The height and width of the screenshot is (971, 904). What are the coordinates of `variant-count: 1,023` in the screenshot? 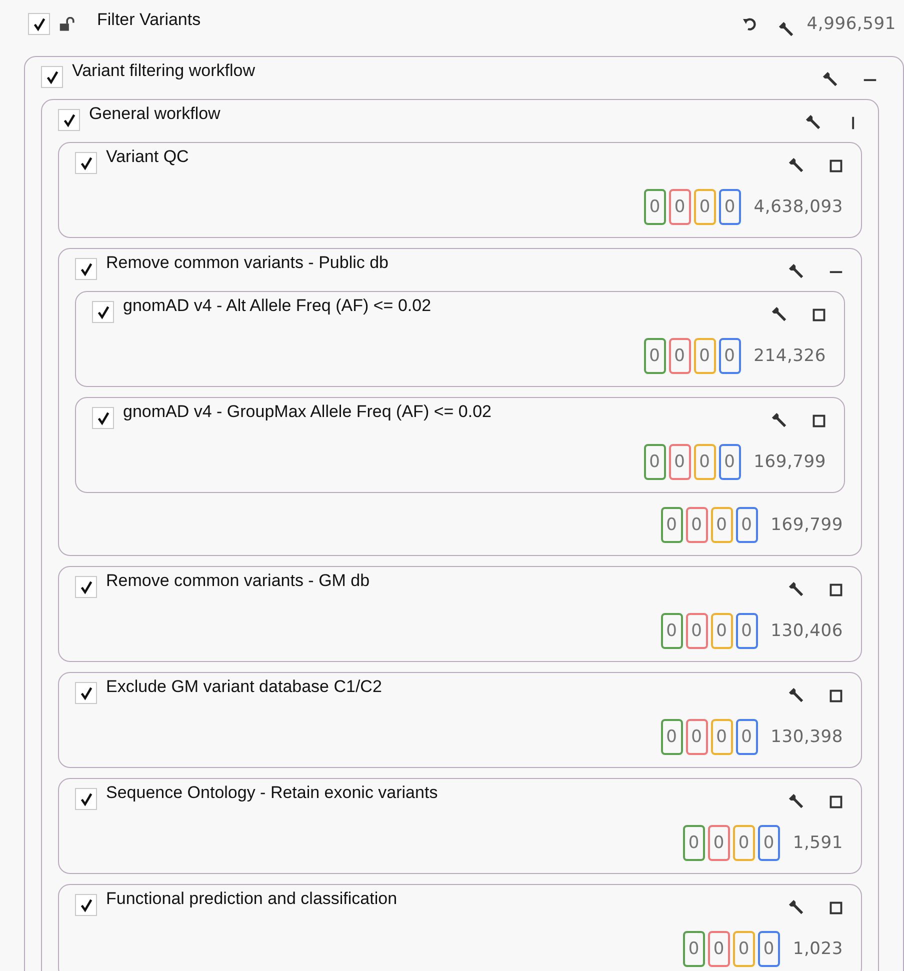 It's located at (817, 949).